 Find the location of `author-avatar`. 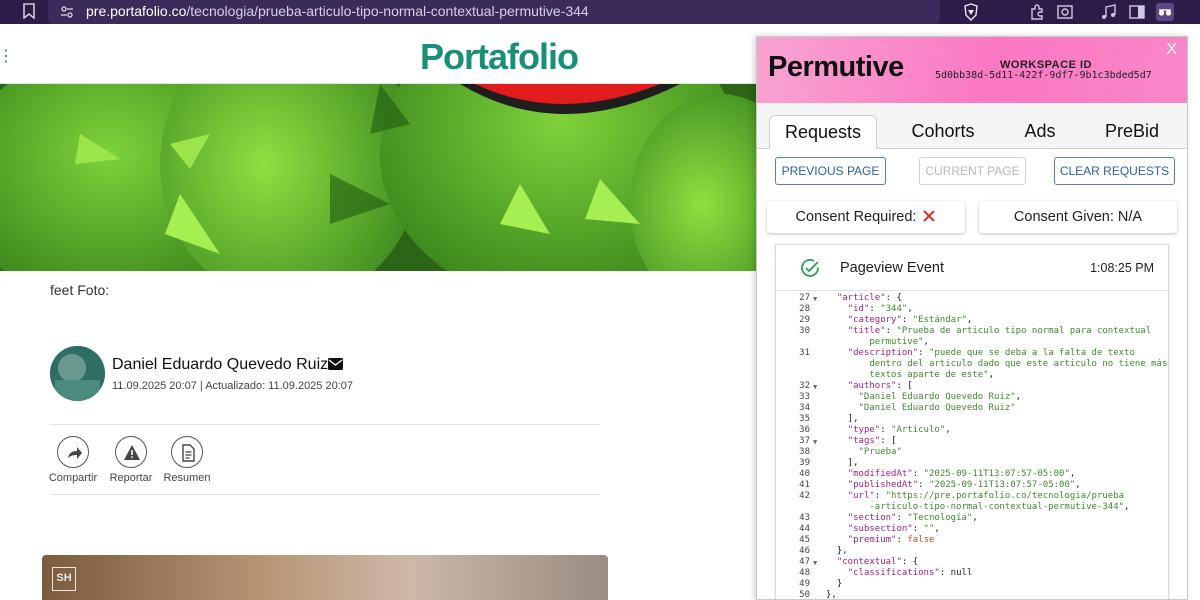

author-avatar is located at coordinates (77, 373).